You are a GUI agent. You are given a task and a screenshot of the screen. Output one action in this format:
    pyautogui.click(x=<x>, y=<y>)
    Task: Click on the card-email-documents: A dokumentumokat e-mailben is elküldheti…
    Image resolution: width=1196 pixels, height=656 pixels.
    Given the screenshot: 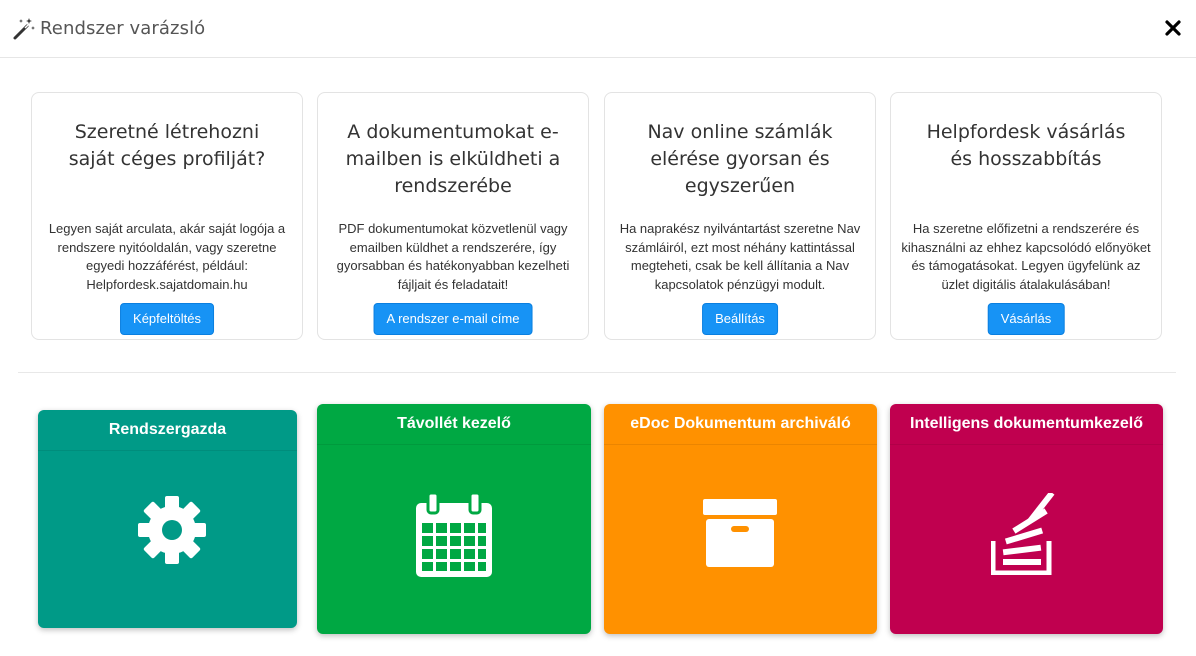 What is the action you would take?
    pyautogui.click(x=453, y=216)
    